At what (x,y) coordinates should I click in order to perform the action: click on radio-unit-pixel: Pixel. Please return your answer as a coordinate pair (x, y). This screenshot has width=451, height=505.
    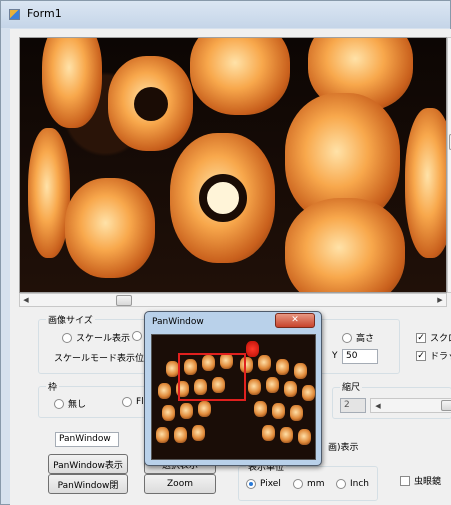
    Looking at the image, I should click on (263, 484).